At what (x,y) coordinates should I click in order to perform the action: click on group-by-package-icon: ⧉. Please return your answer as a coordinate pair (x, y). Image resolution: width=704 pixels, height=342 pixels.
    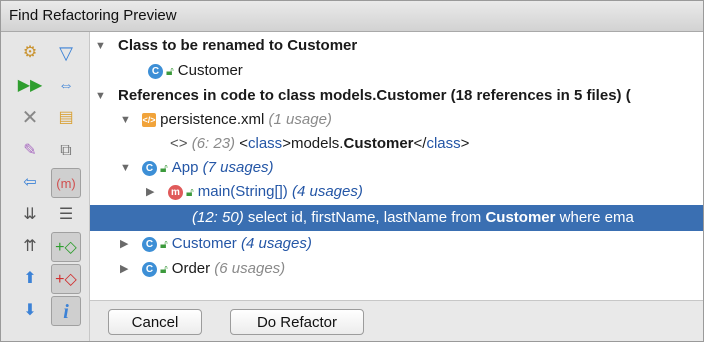
    Looking at the image, I should click on (66, 151).